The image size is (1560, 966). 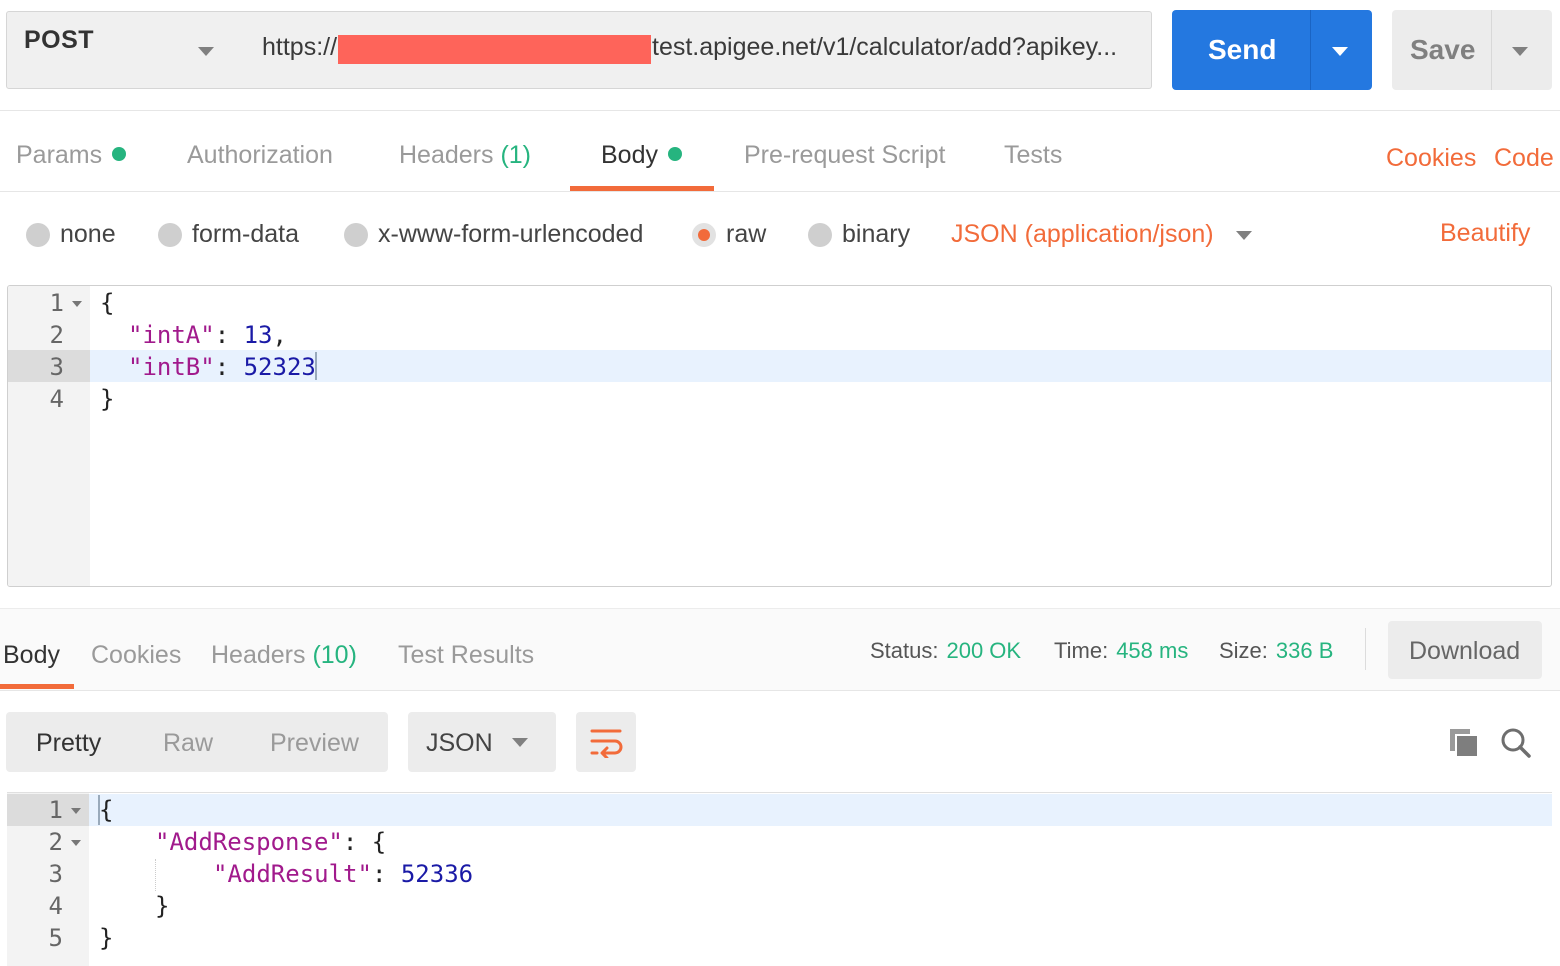 What do you see at coordinates (1082, 234) in the screenshot?
I see `content-type-select: JSON (application/json)` at bounding box center [1082, 234].